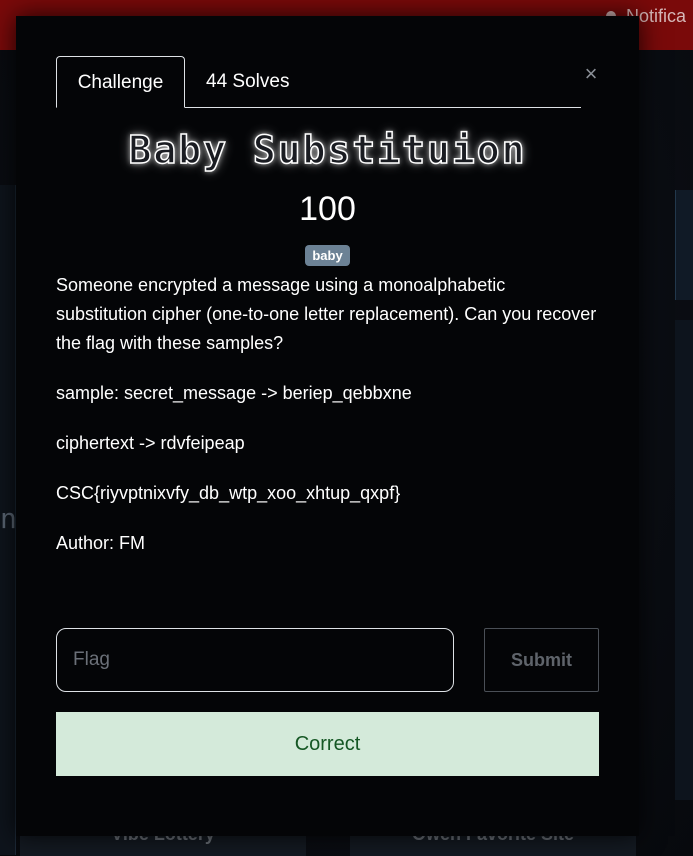  I want to click on challenge-title: Baby Substituion, so click(327, 150).